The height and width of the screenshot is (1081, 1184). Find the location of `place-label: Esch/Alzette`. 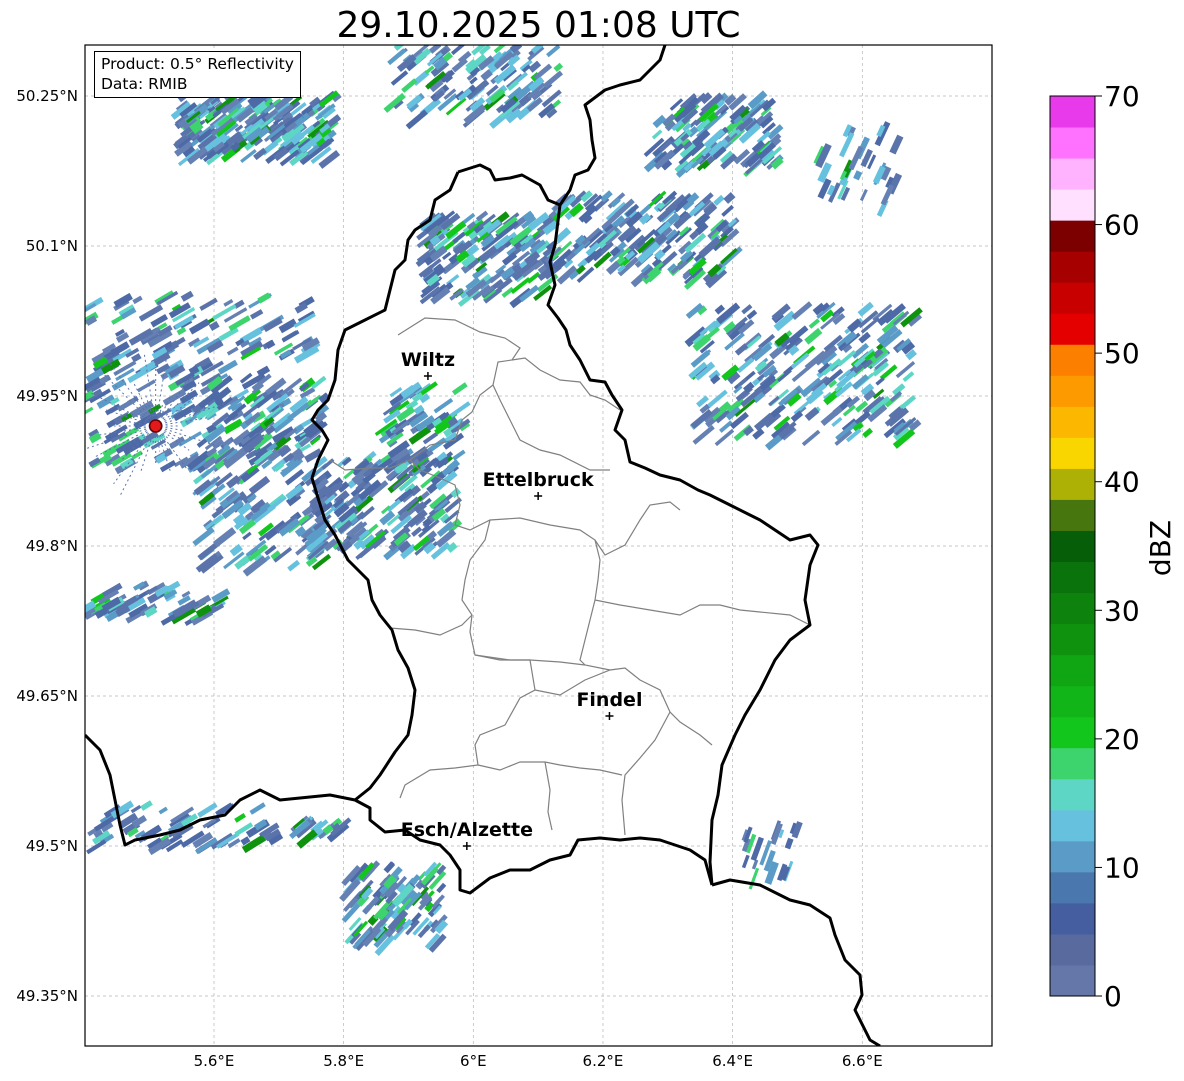

place-label: Esch/Alzette is located at coordinates (467, 830).